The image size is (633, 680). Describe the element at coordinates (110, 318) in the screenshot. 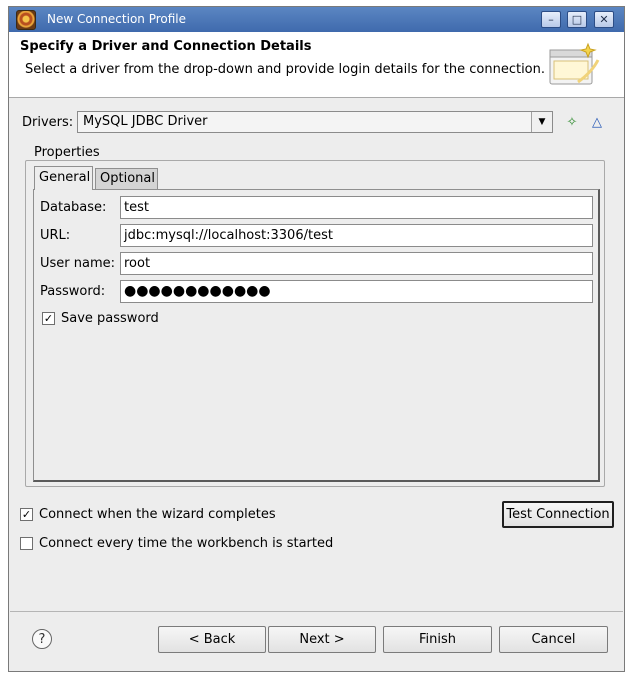

I see `save-password-label: Save password` at that location.